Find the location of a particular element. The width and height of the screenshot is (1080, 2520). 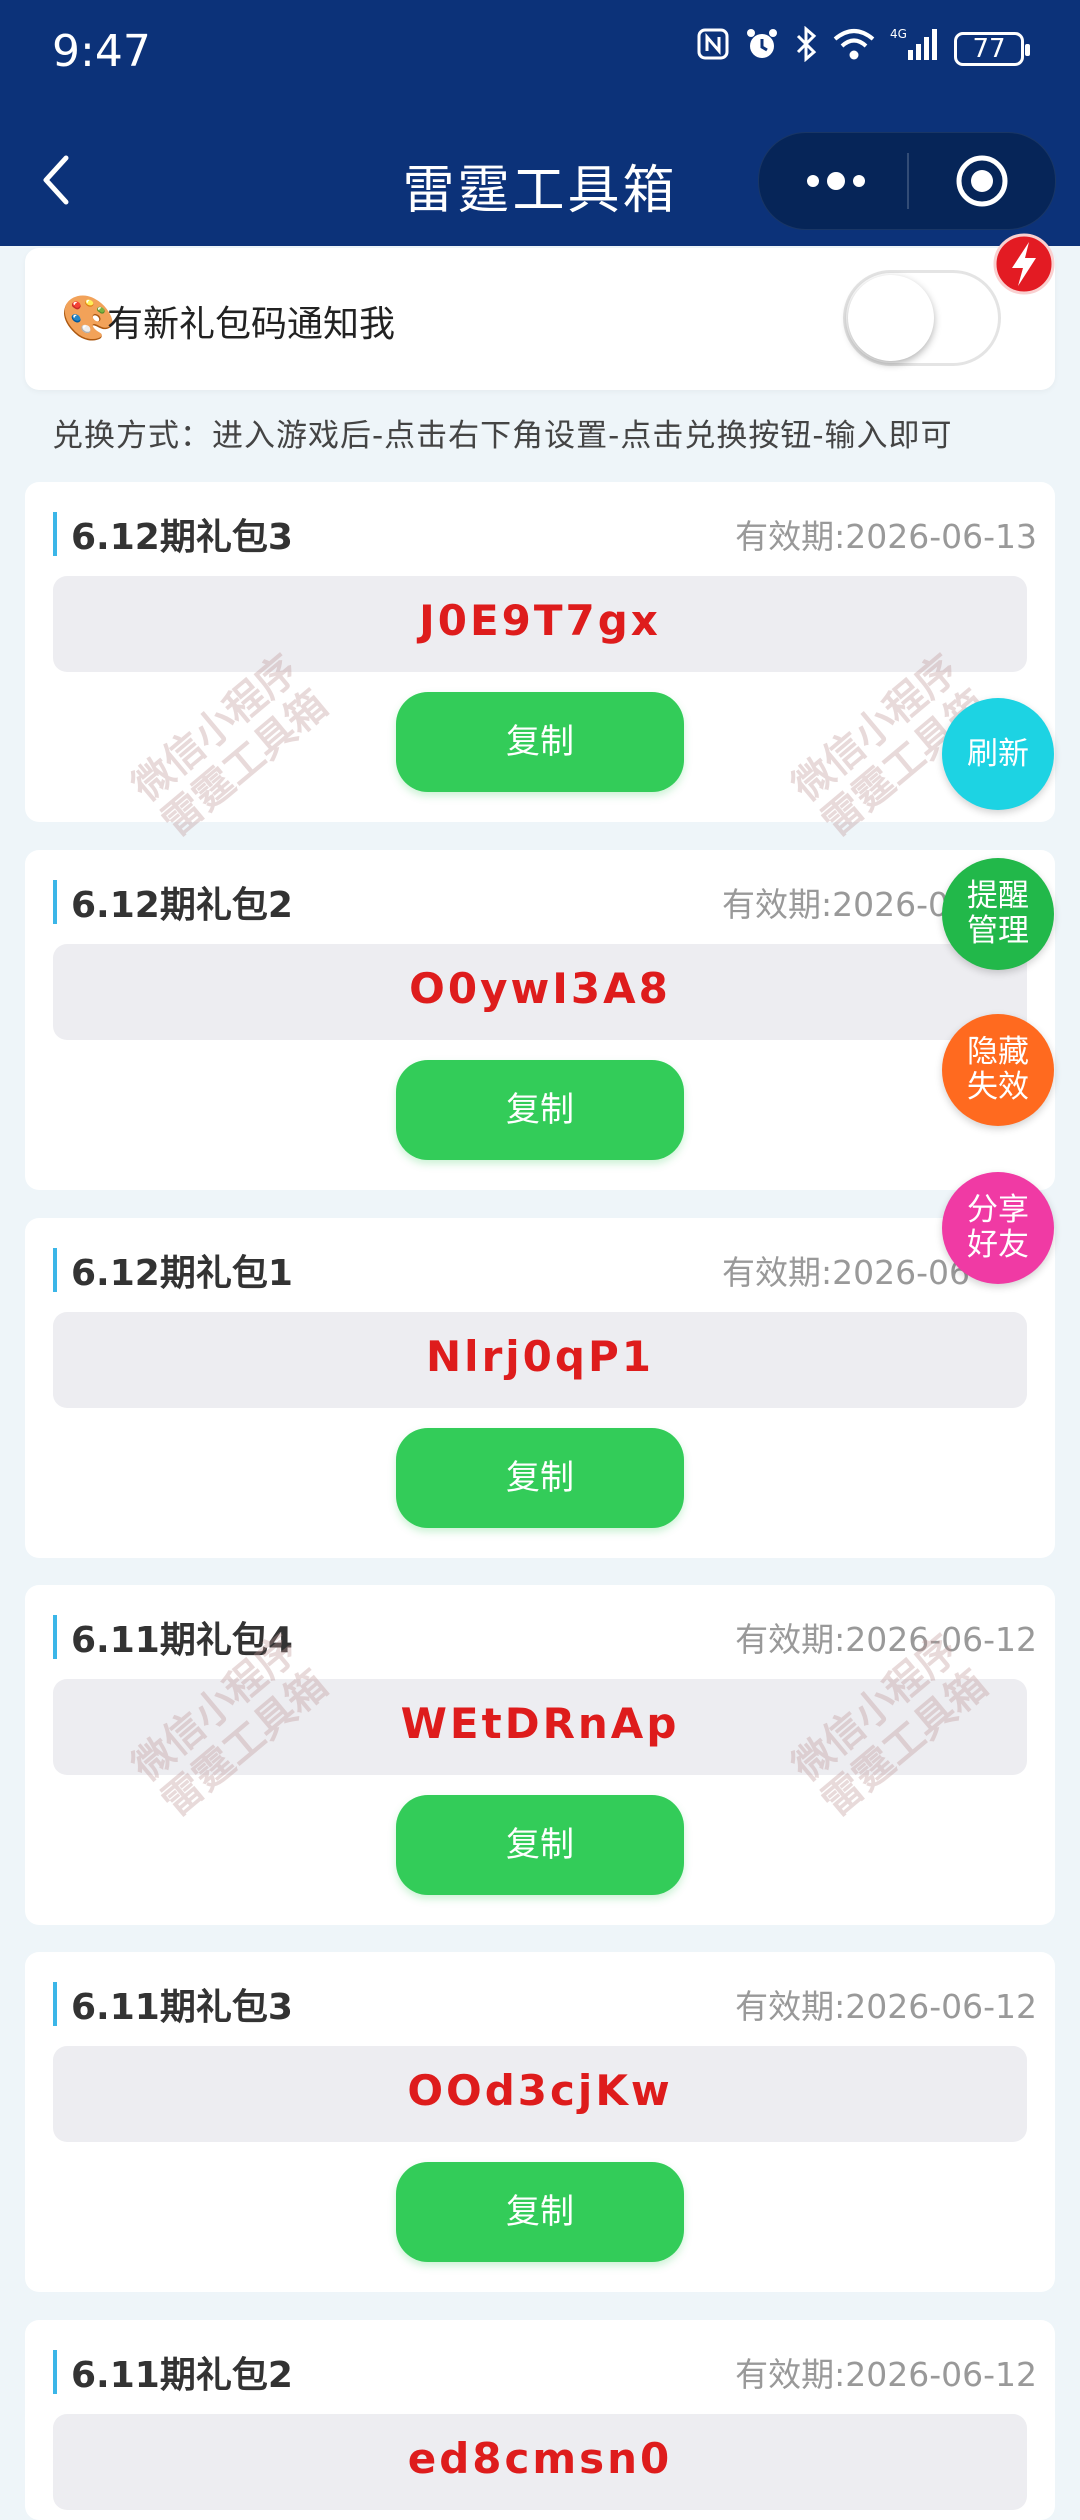

gift-card: 6.12期礼包2 有效期:2026-0 O0ywI3A8 复制 is located at coordinates (540, 1020).